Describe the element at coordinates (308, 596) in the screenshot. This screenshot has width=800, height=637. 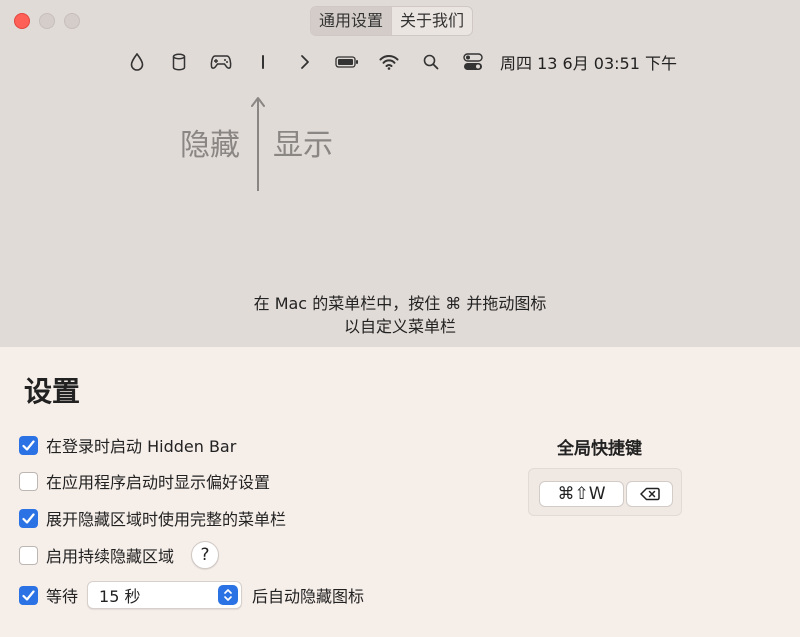
I see `option-label-after: 后自动隐藏图标` at that location.